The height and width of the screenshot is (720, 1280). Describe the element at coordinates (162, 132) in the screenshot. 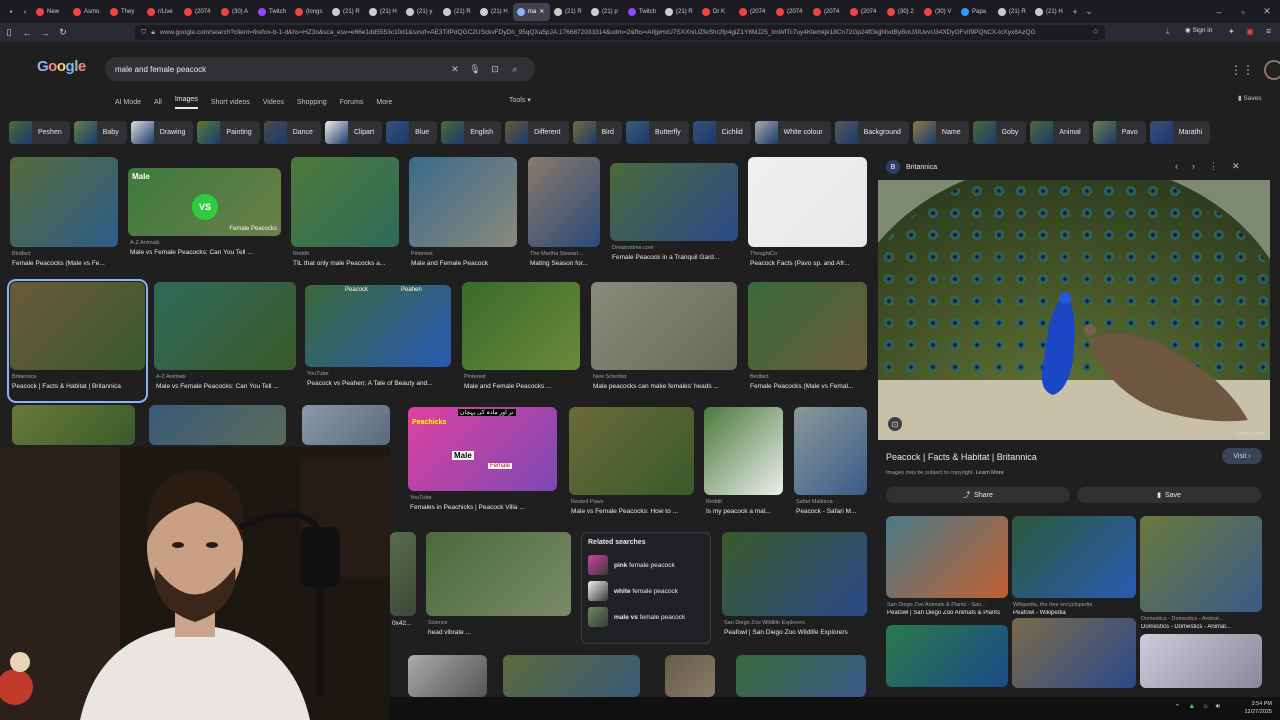

I see `chip-drawing: Drawing` at that location.